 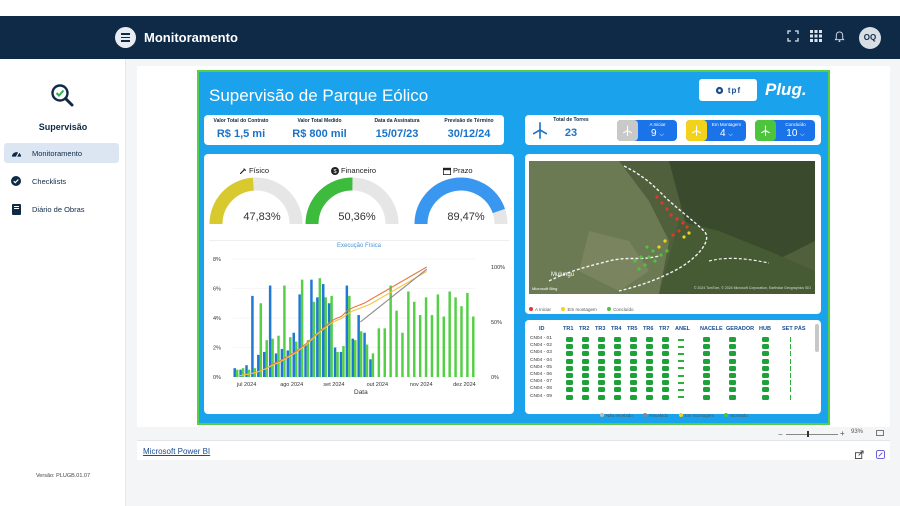 What do you see at coordinates (740, 329) in the screenshot?
I see `table-header: GERADOR` at bounding box center [740, 329].